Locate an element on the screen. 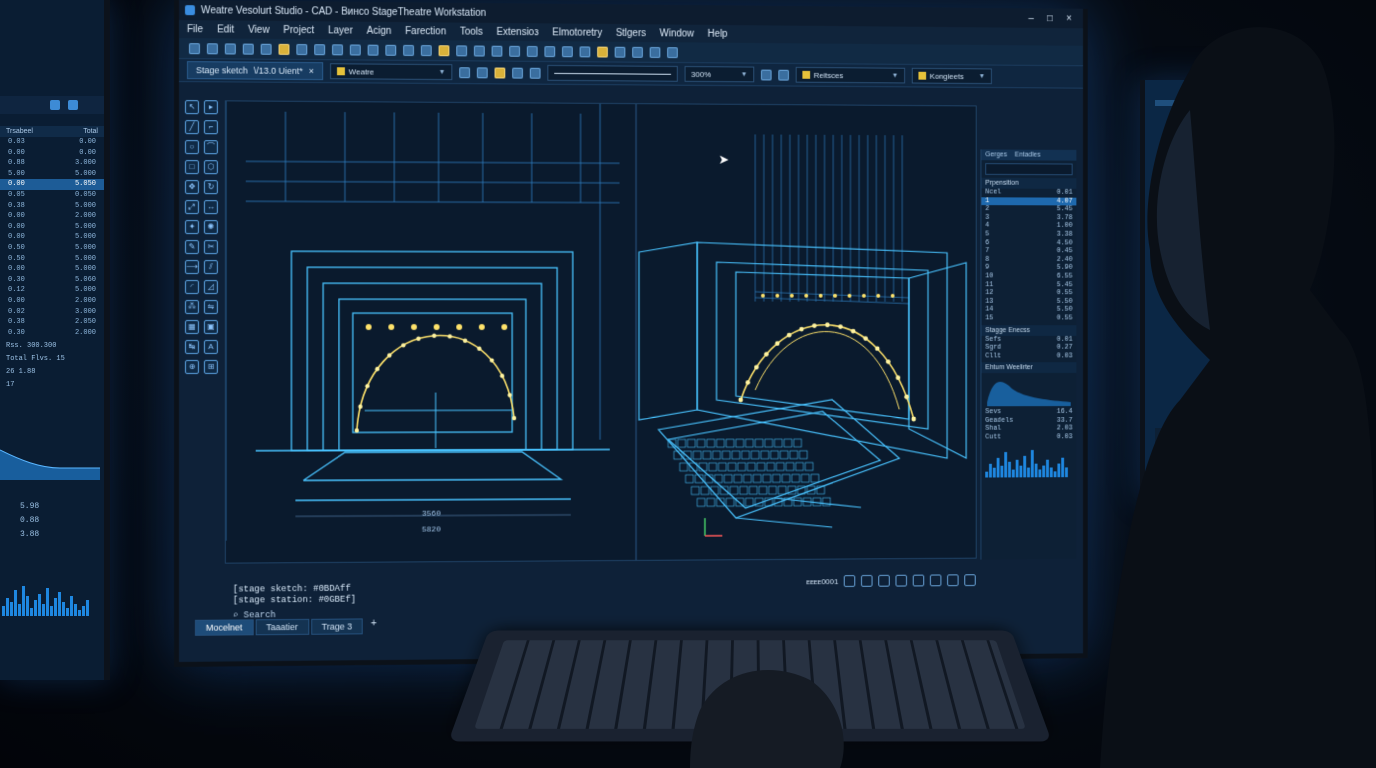 This screenshot has width=1376, height=768. redo-icon is located at coordinates (337, 49).